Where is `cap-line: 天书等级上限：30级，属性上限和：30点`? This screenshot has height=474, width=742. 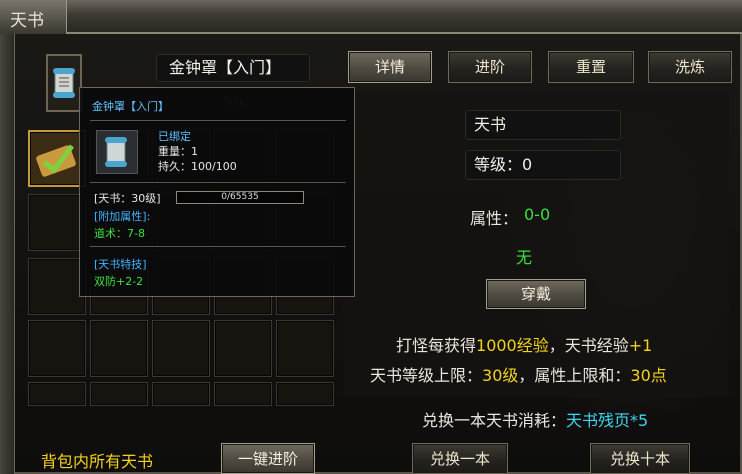
cap-line: 天书等级上限：30级，属性上限和：30点 is located at coordinates (518, 374).